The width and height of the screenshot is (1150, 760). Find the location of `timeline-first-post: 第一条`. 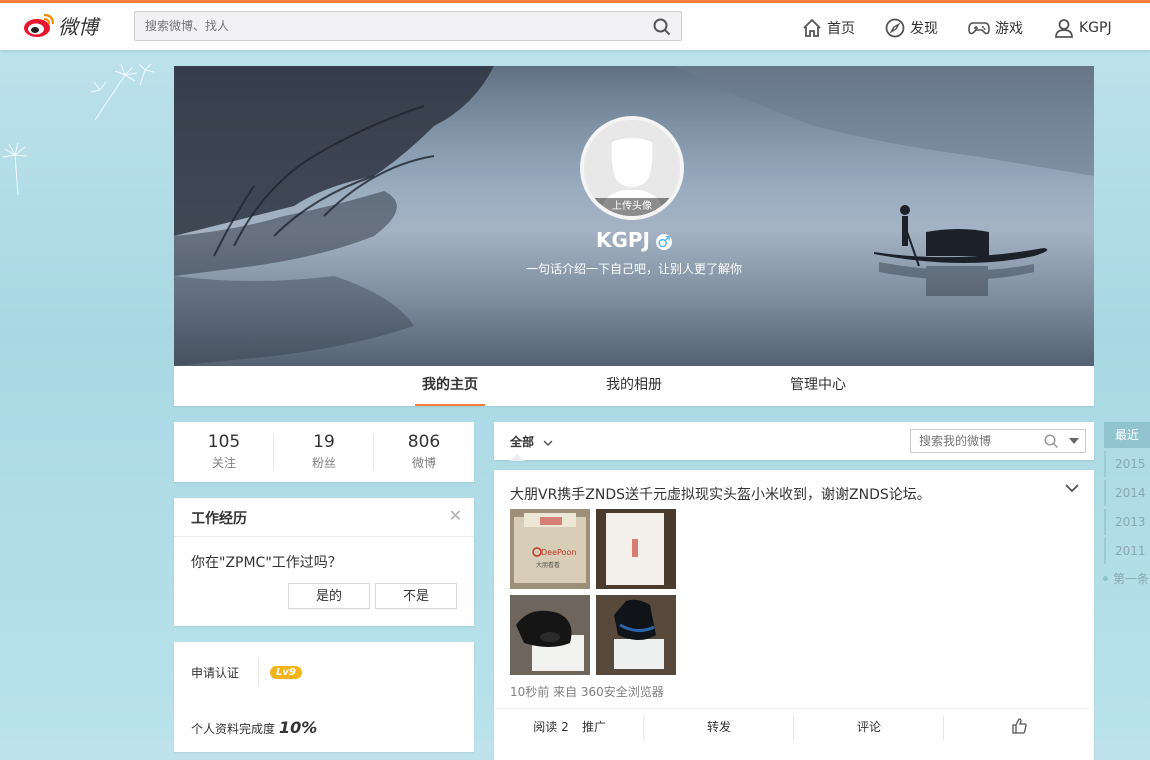

timeline-first-post: 第一条 is located at coordinates (1126, 578).